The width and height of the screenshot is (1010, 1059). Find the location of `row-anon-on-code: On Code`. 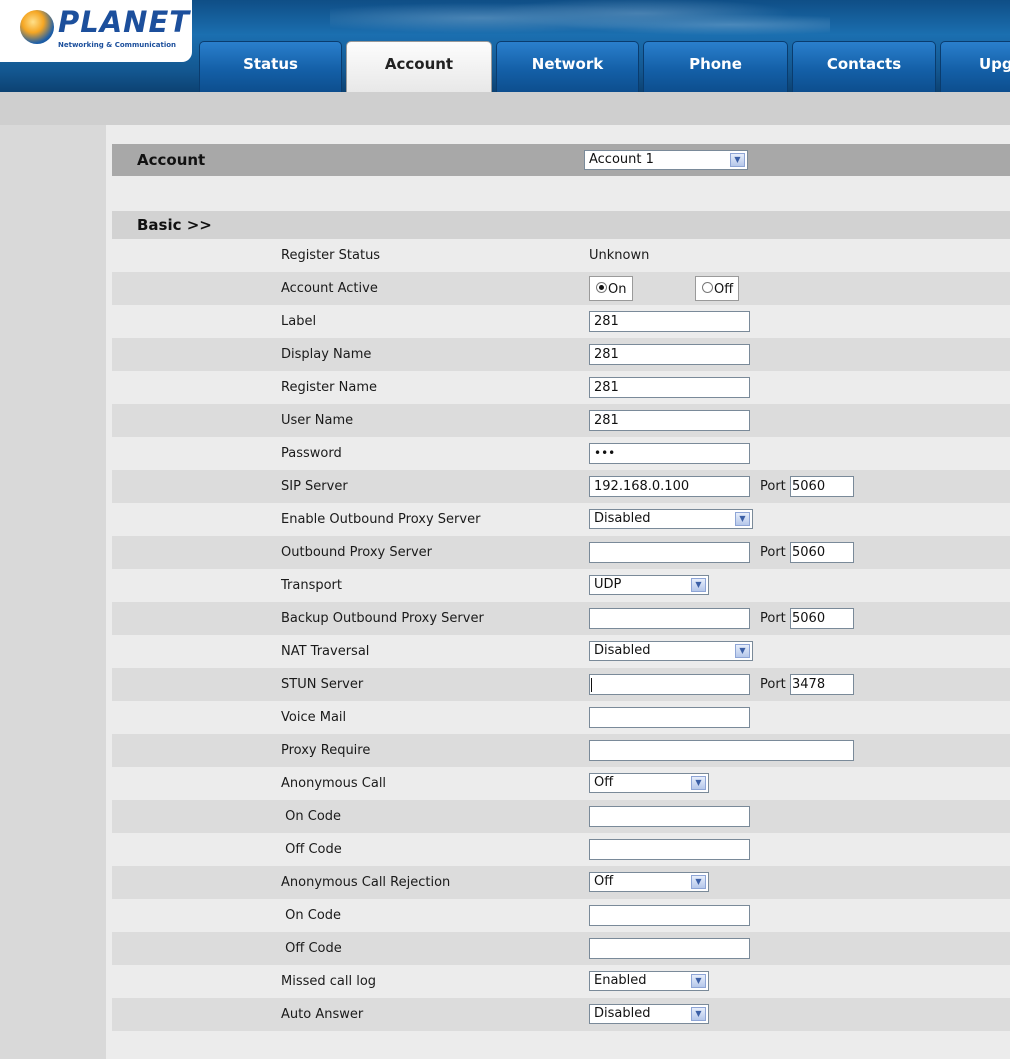

row-anon-on-code: On Code is located at coordinates (561, 816).